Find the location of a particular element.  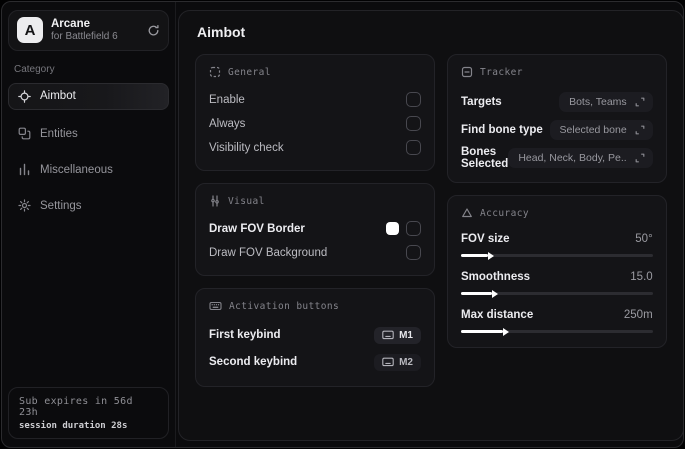

sidebar-item-label: Miscellaneous is located at coordinates (76, 169).